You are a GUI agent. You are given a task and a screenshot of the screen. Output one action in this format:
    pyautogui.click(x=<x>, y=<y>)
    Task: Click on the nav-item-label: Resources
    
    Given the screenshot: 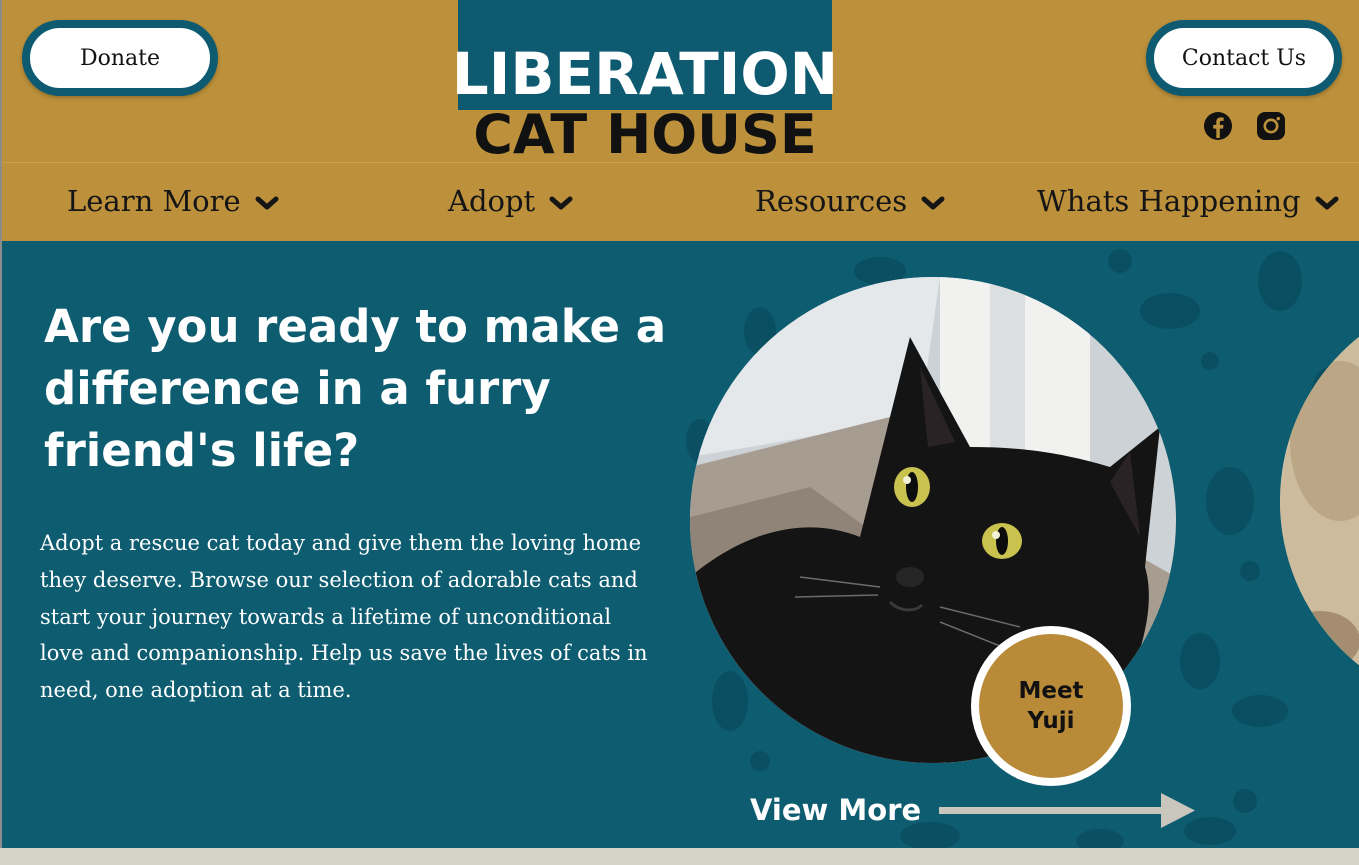 What is the action you would take?
    pyautogui.click(x=831, y=201)
    